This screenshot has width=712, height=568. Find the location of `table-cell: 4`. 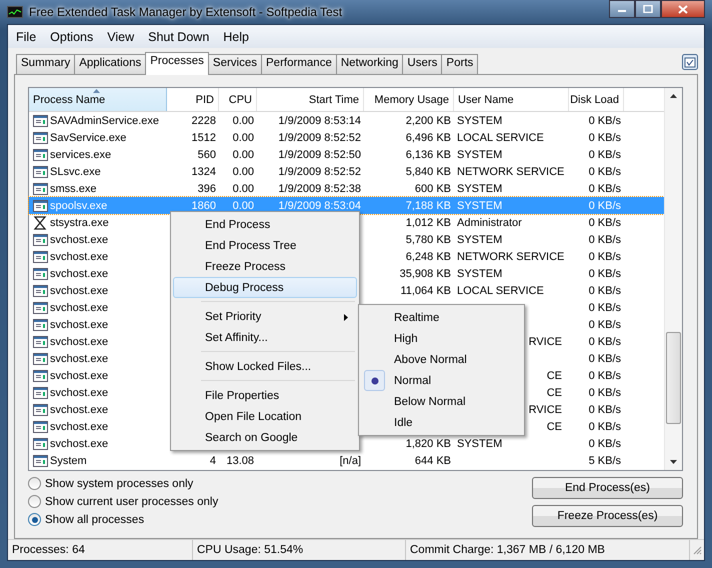

table-cell: 4 is located at coordinates (213, 460).